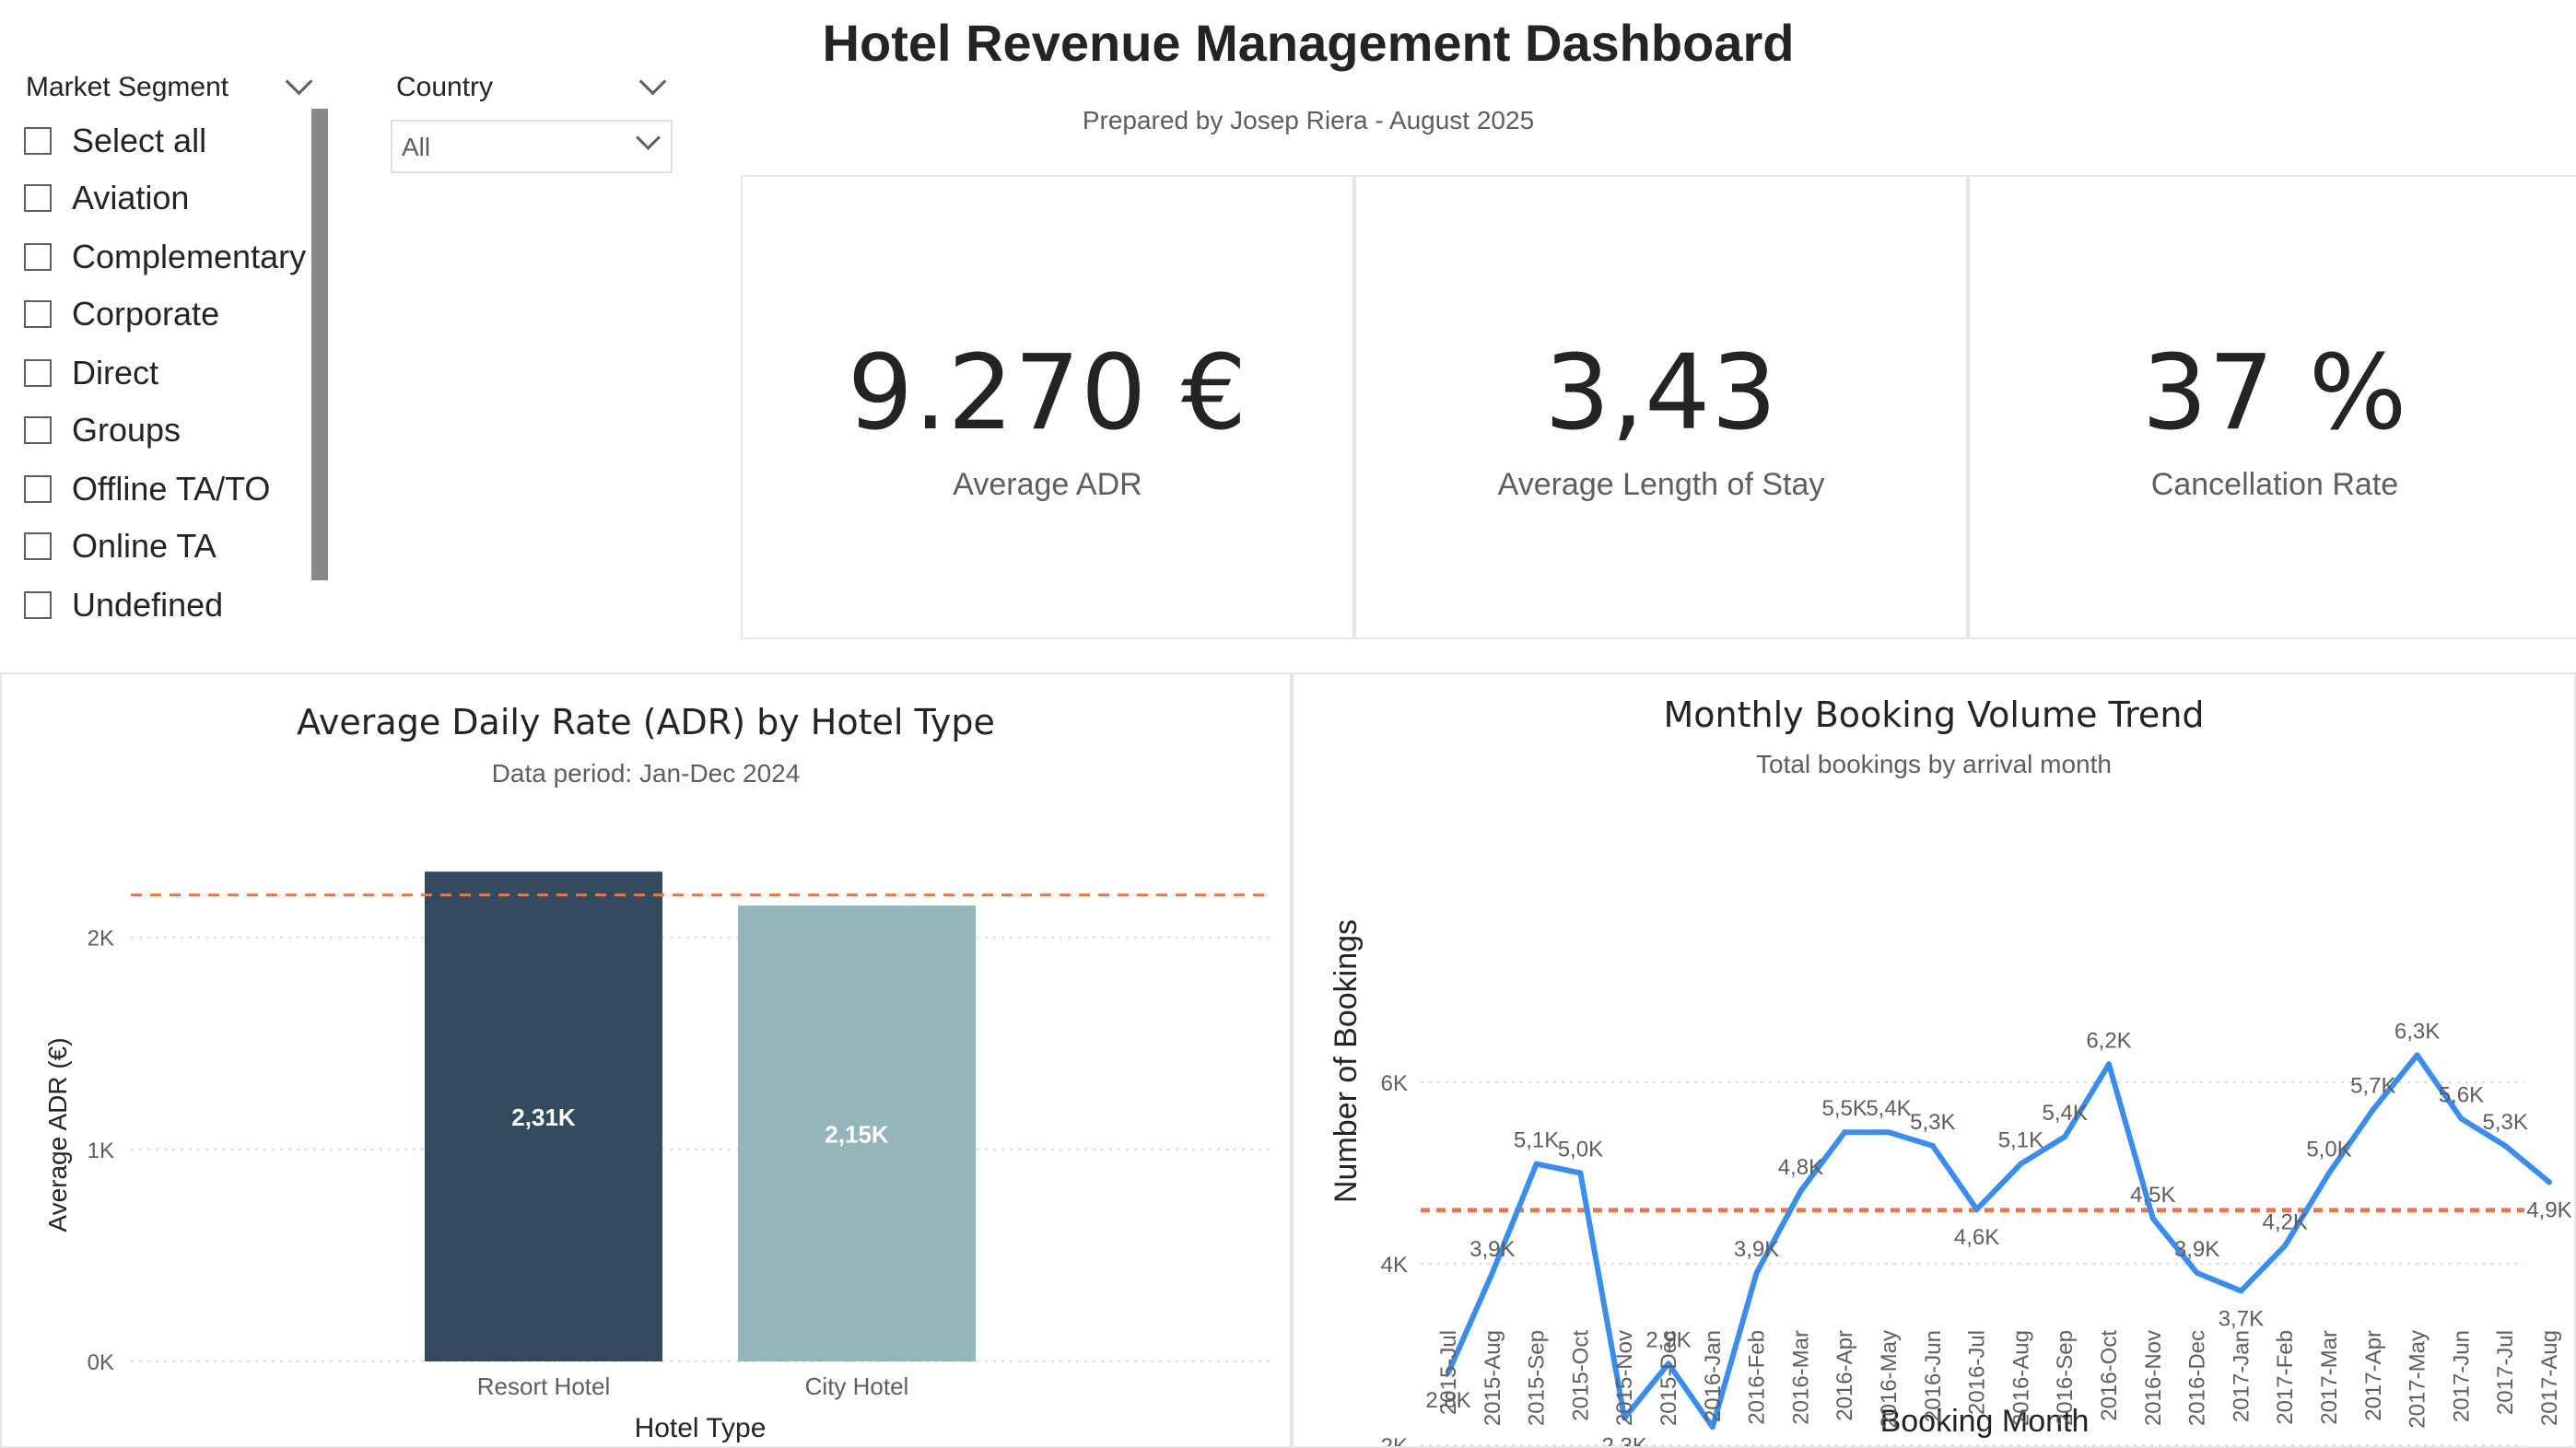 The height and width of the screenshot is (1448, 2576). Describe the element at coordinates (120, 546) in the screenshot. I see `segment-item-online-ta: Online TA` at that location.